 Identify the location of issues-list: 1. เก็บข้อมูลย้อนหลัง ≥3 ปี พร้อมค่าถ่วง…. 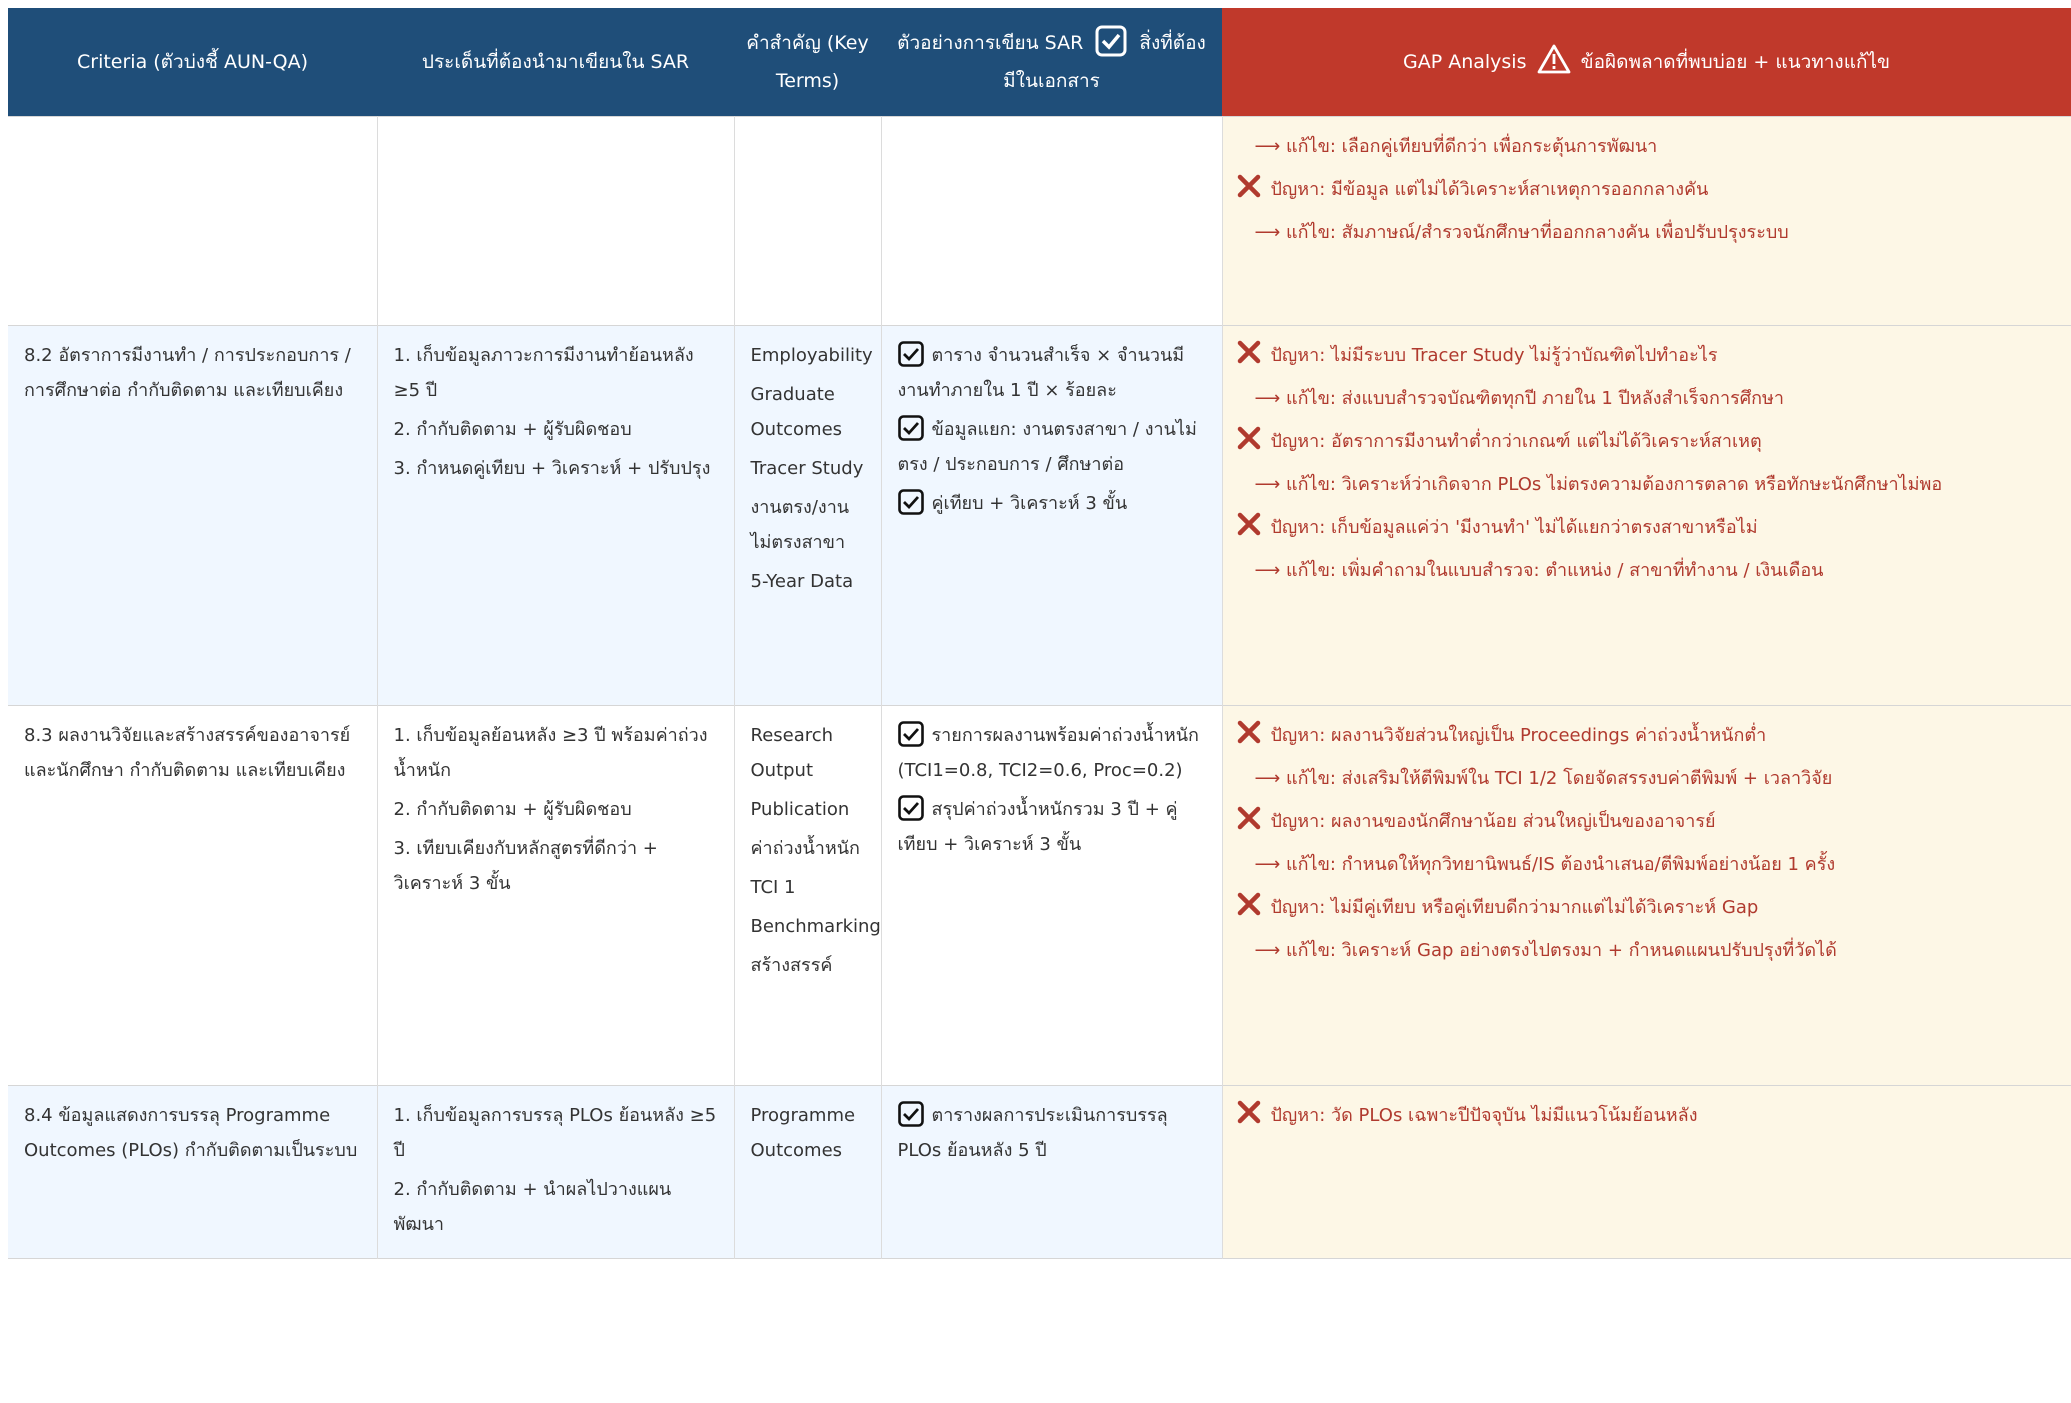
(556, 809).